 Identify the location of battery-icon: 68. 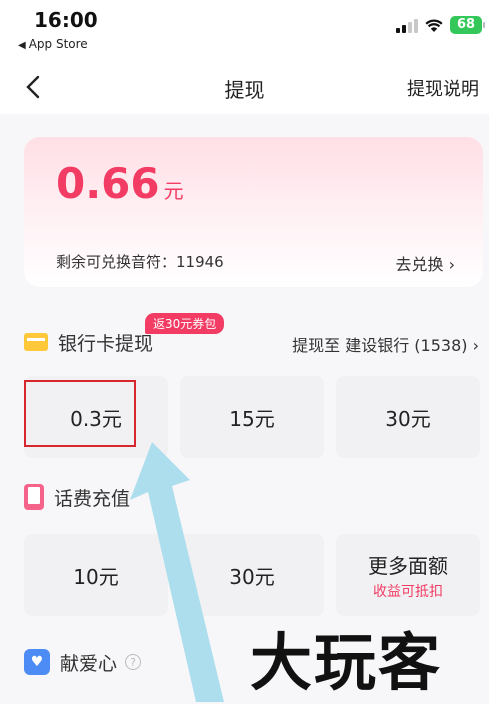
(467, 25).